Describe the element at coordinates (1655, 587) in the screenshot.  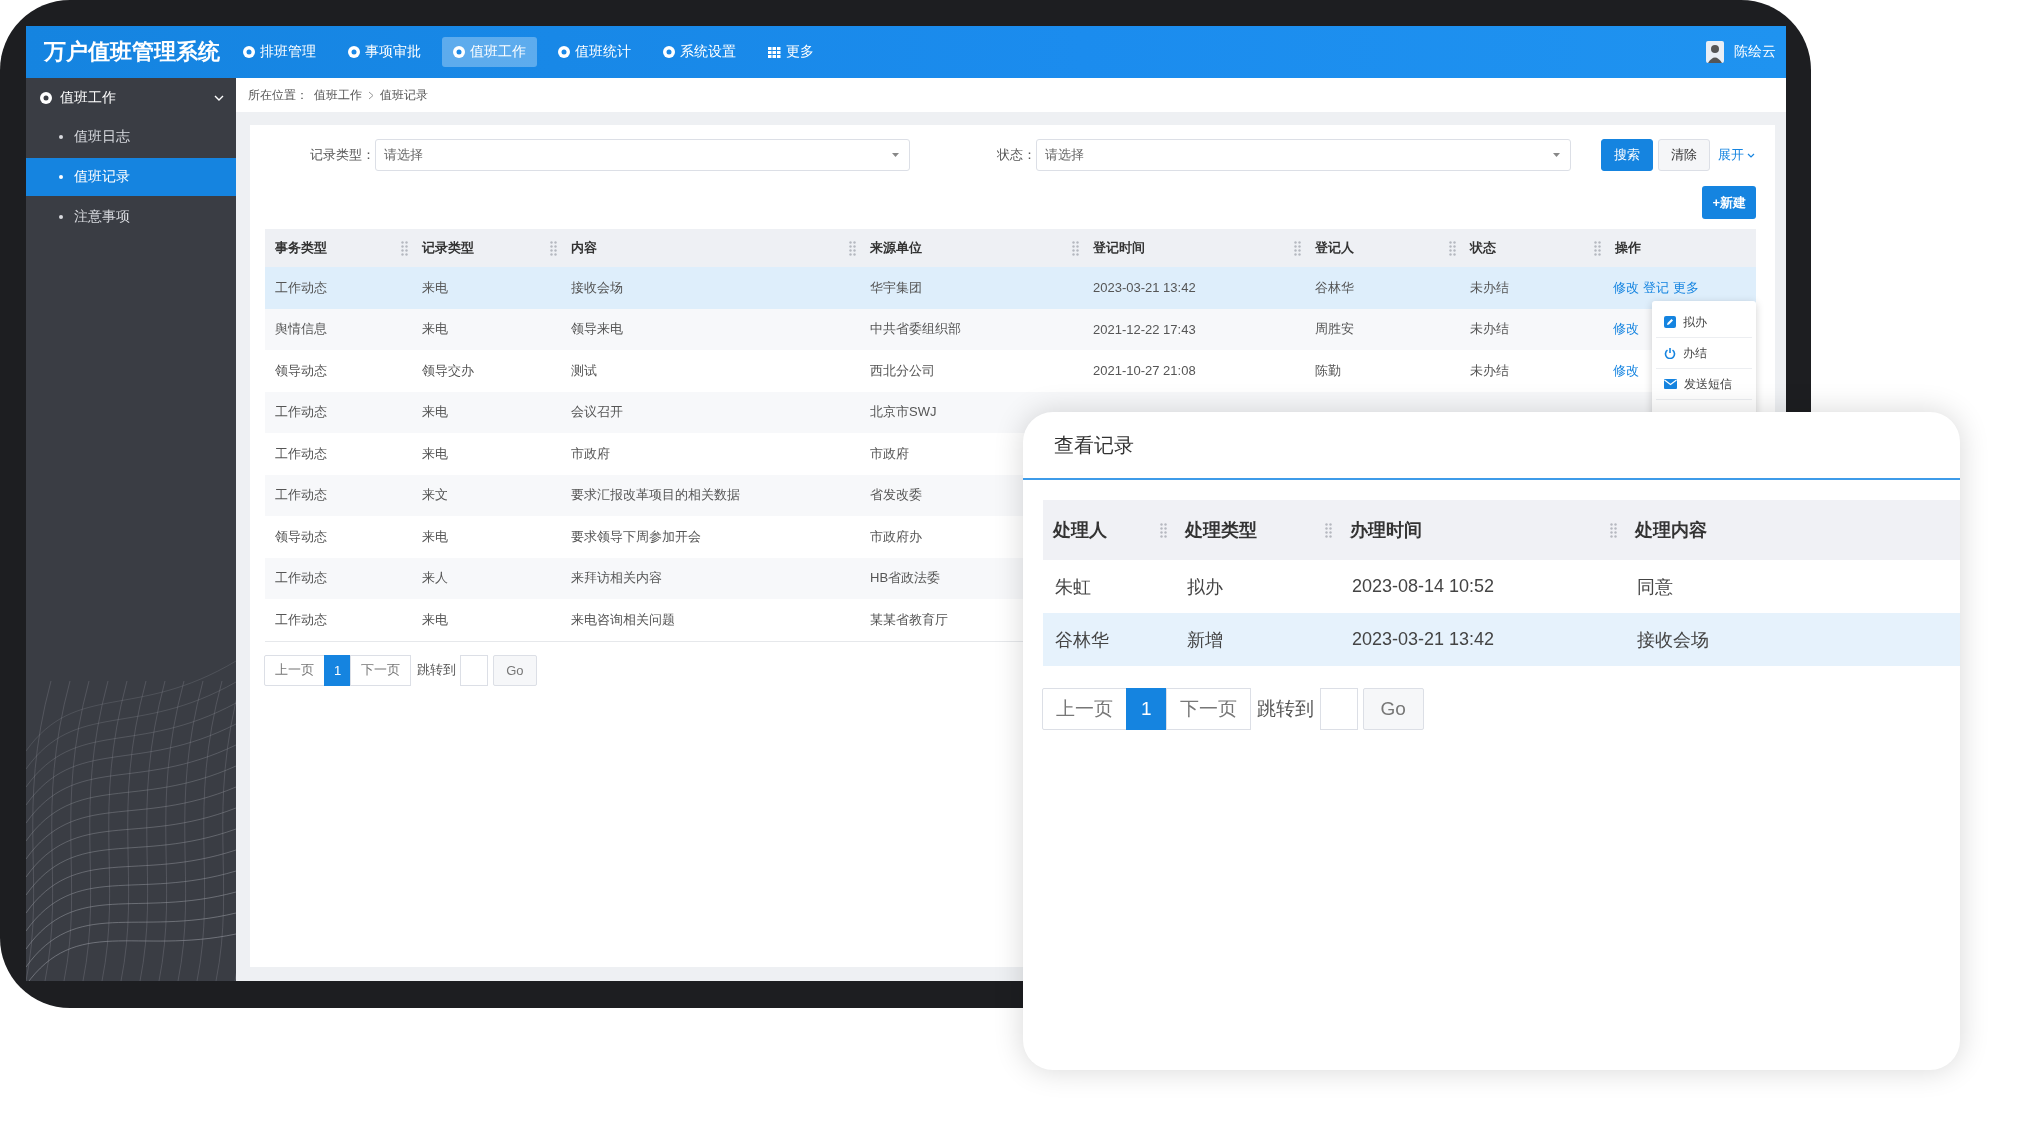
I see `table-cell-text: 同意` at that location.